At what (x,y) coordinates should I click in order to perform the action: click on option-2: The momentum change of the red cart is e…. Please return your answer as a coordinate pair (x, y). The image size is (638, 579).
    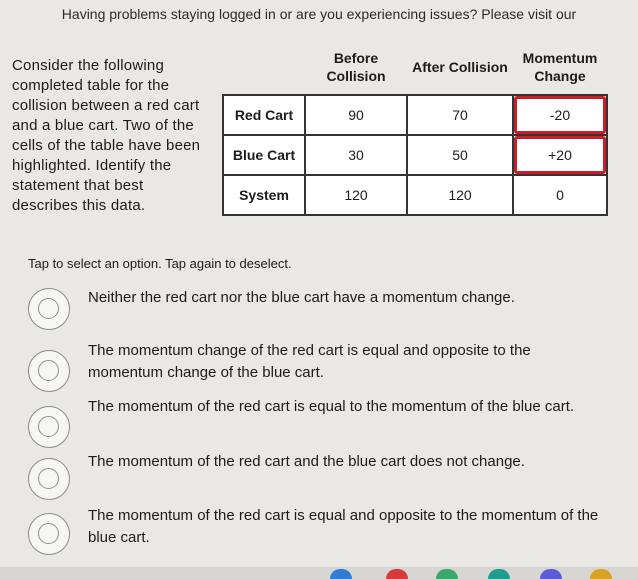
    Looking at the image, I should click on (323, 366).